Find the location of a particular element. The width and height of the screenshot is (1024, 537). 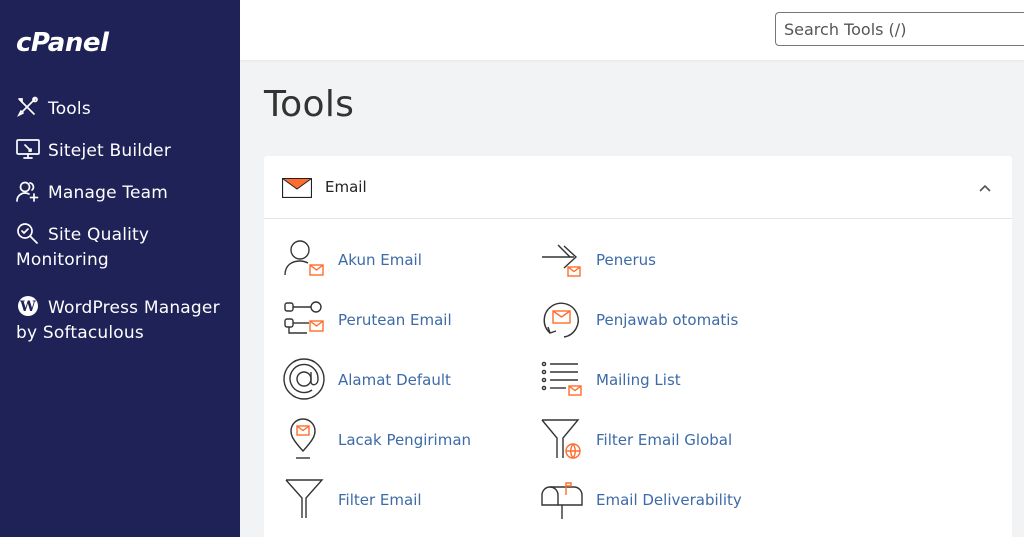

tool-email-routing: Perutean Email is located at coordinates (407, 321).